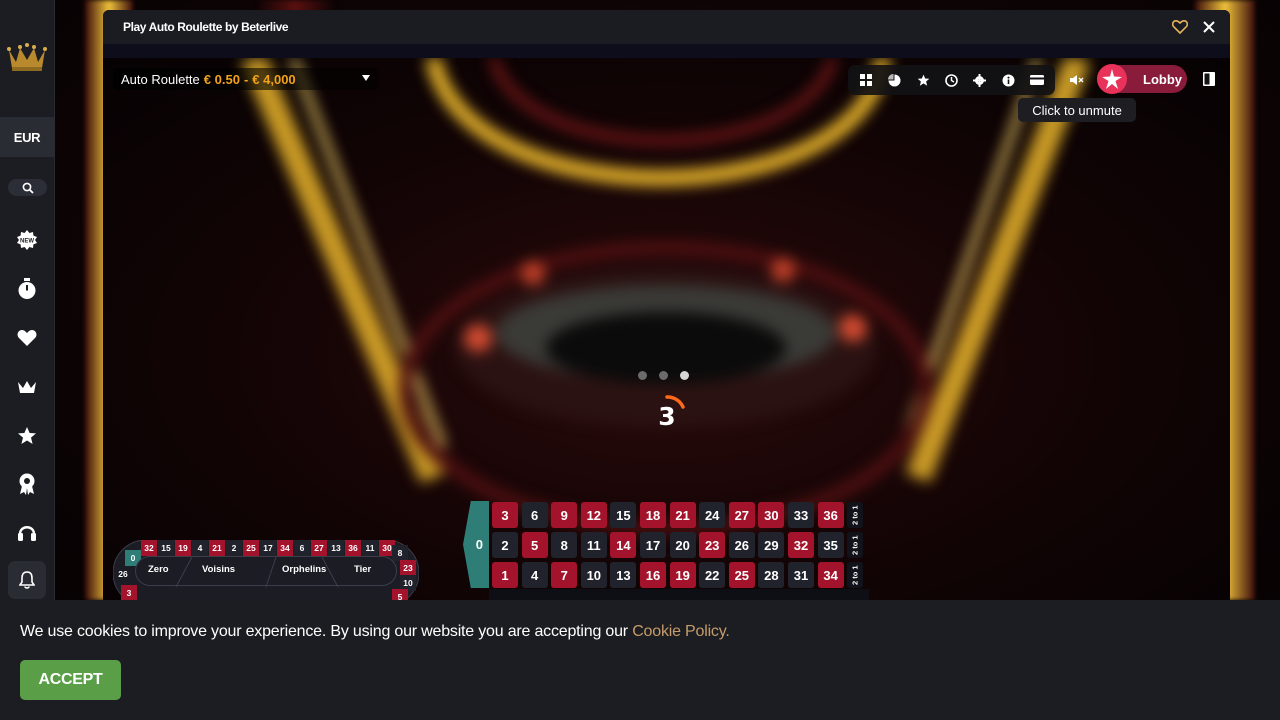 The height and width of the screenshot is (720, 1280). What do you see at coordinates (27, 240) in the screenshot?
I see `new-games-icon: NEW` at bounding box center [27, 240].